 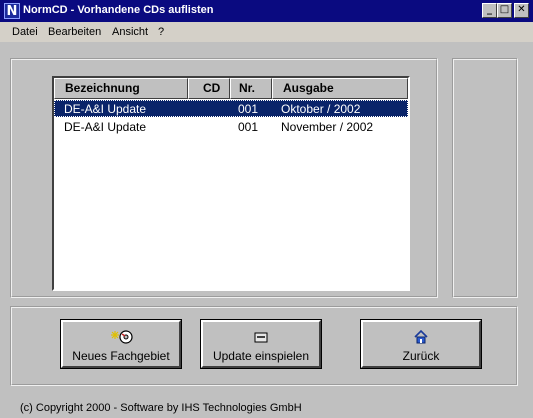 What do you see at coordinates (12, 11) in the screenshot?
I see `app-icon: N` at bounding box center [12, 11].